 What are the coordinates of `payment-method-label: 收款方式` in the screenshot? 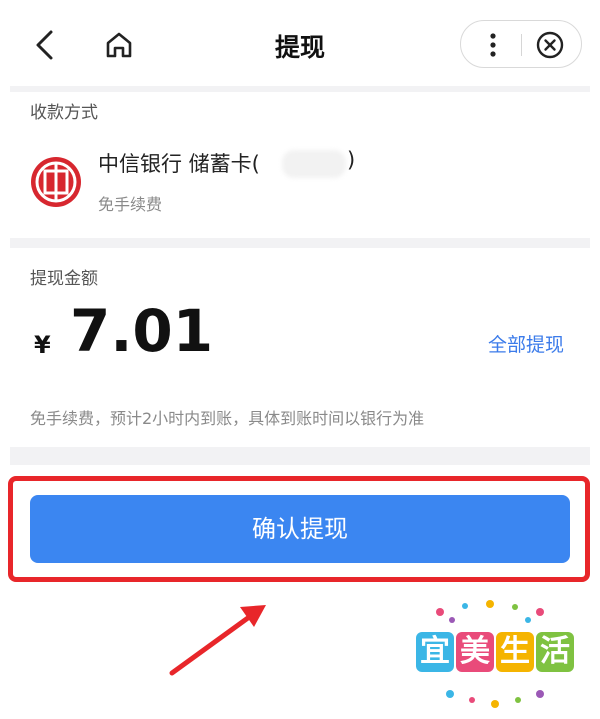 It's located at (64, 113).